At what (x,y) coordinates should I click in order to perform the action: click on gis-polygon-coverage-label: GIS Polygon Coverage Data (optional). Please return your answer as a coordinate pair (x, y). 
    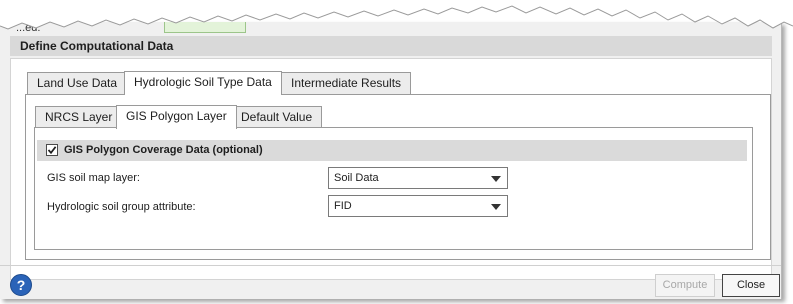
    Looking at the image, I should click on (163, 150).